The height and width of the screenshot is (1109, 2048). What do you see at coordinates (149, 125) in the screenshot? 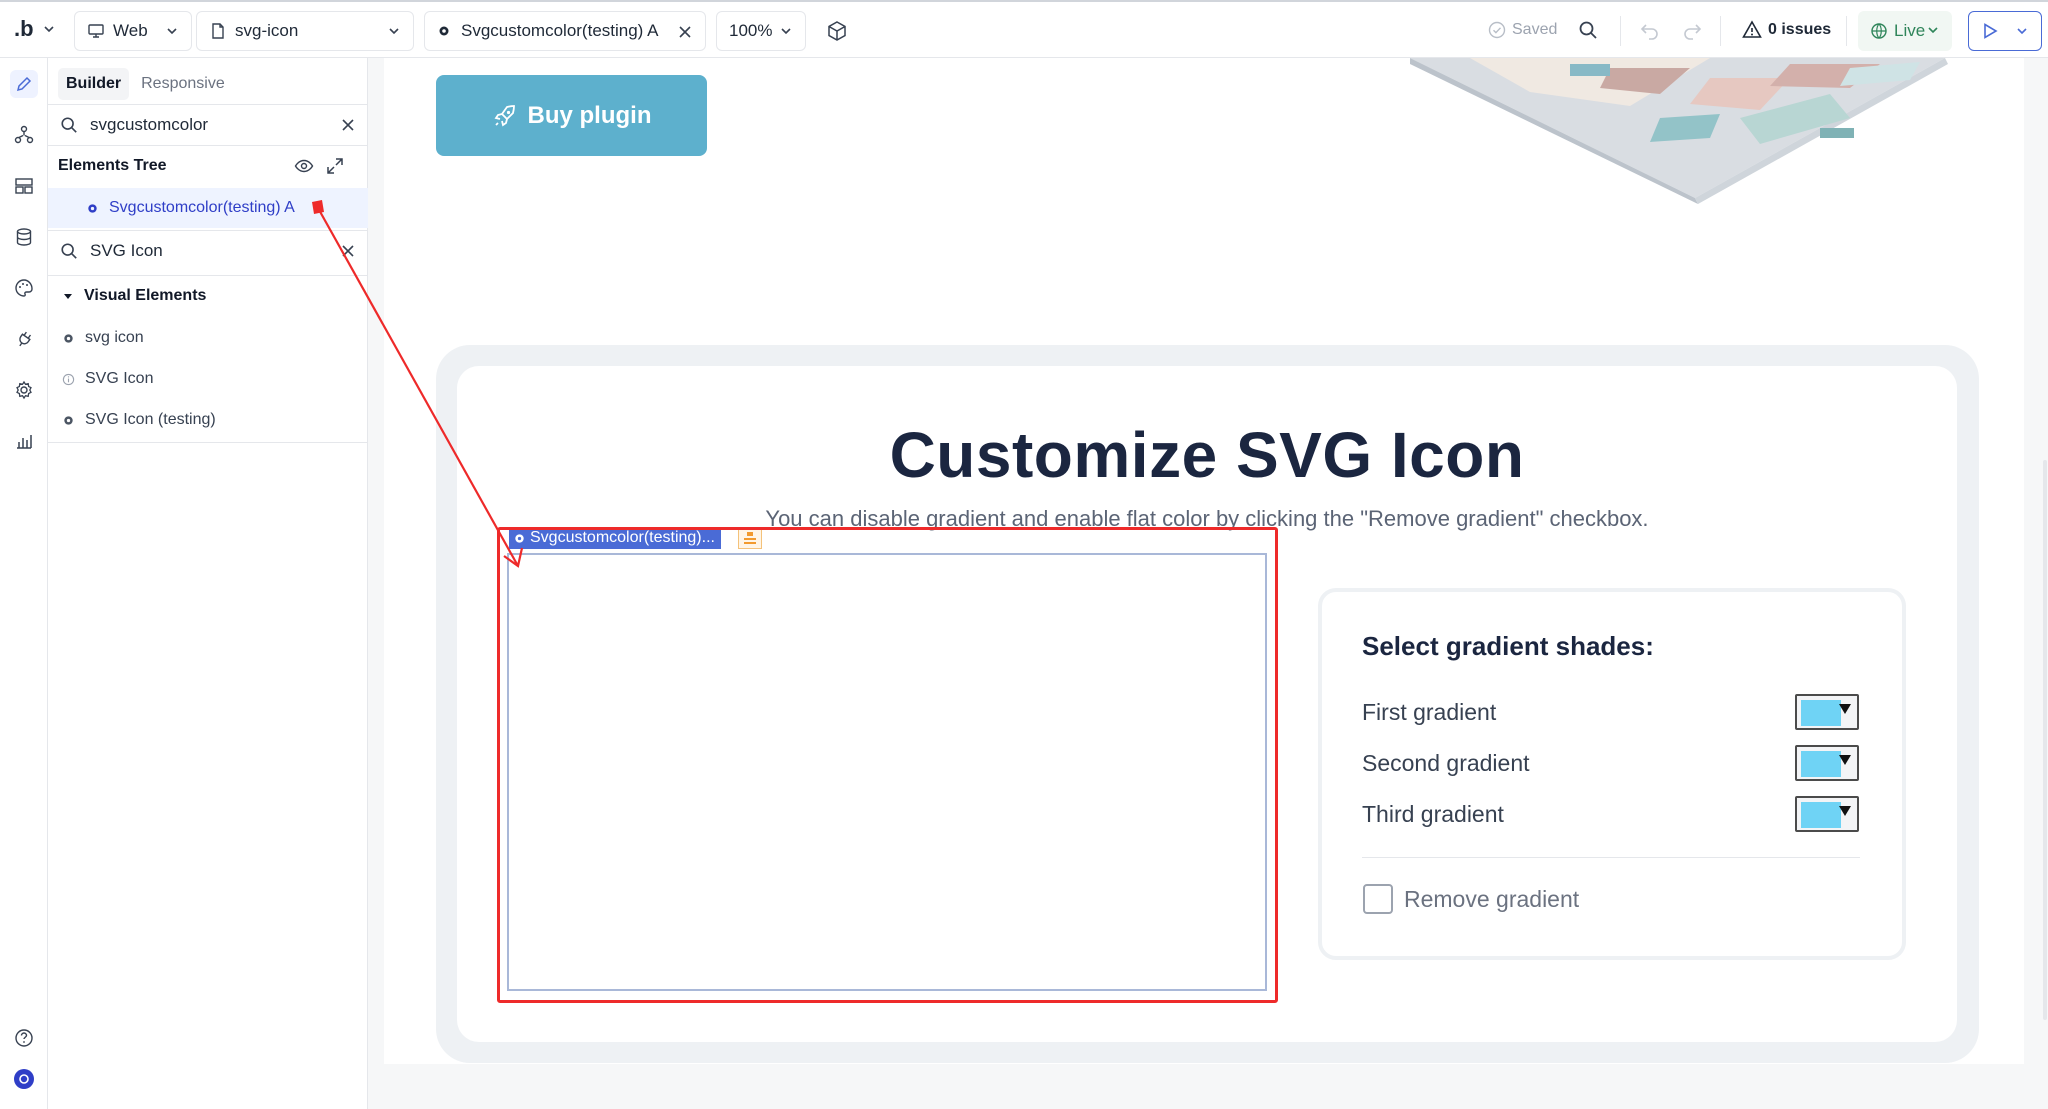
I see `elements-search-input: svgcustomcolor` at bounding box center [149, 125].